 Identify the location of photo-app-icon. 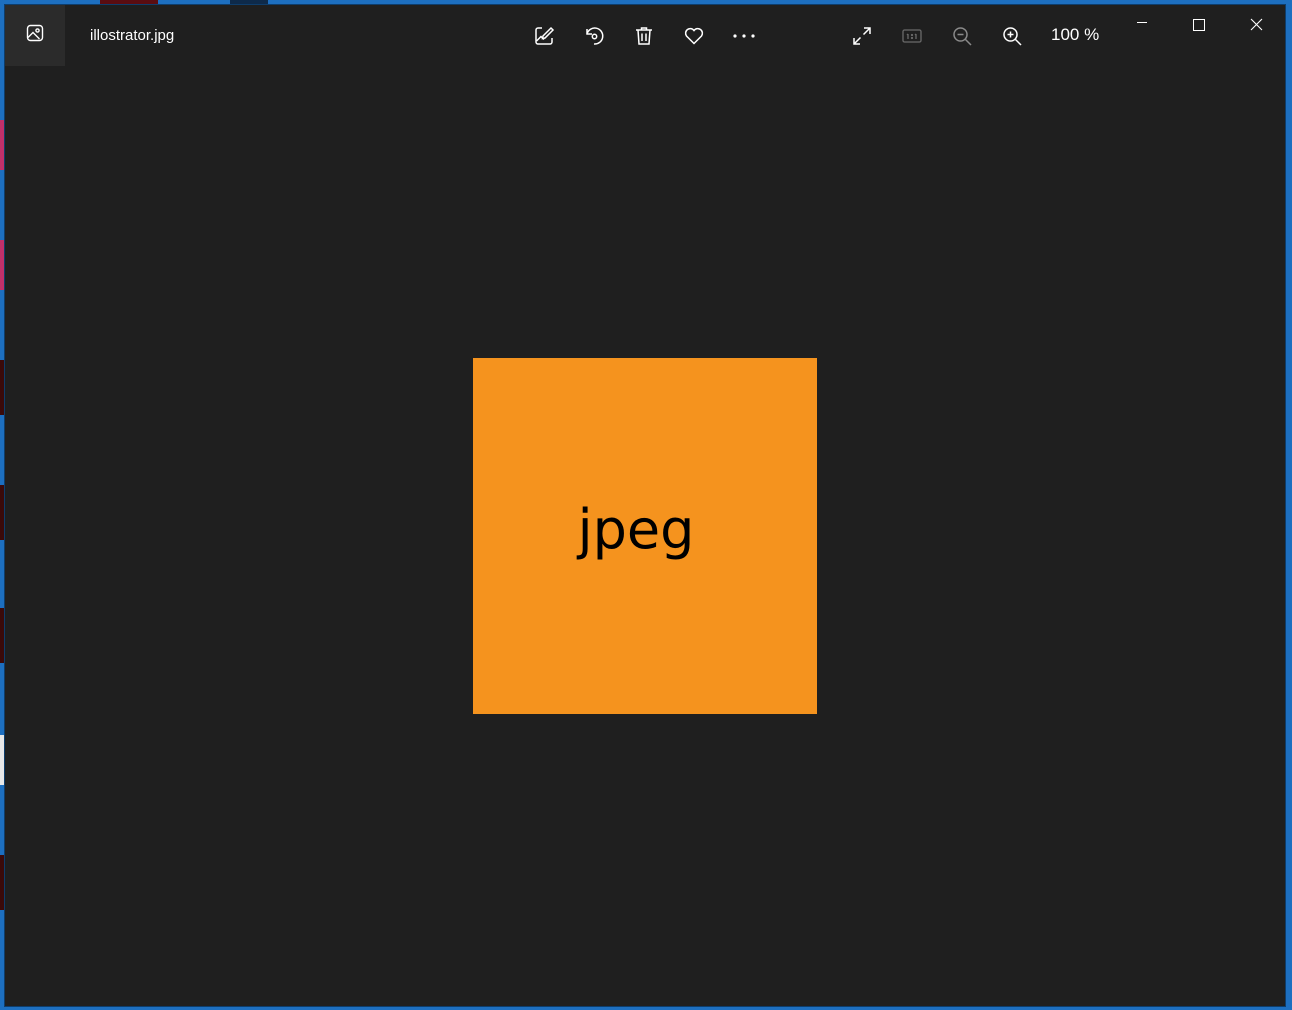
(35, 35).